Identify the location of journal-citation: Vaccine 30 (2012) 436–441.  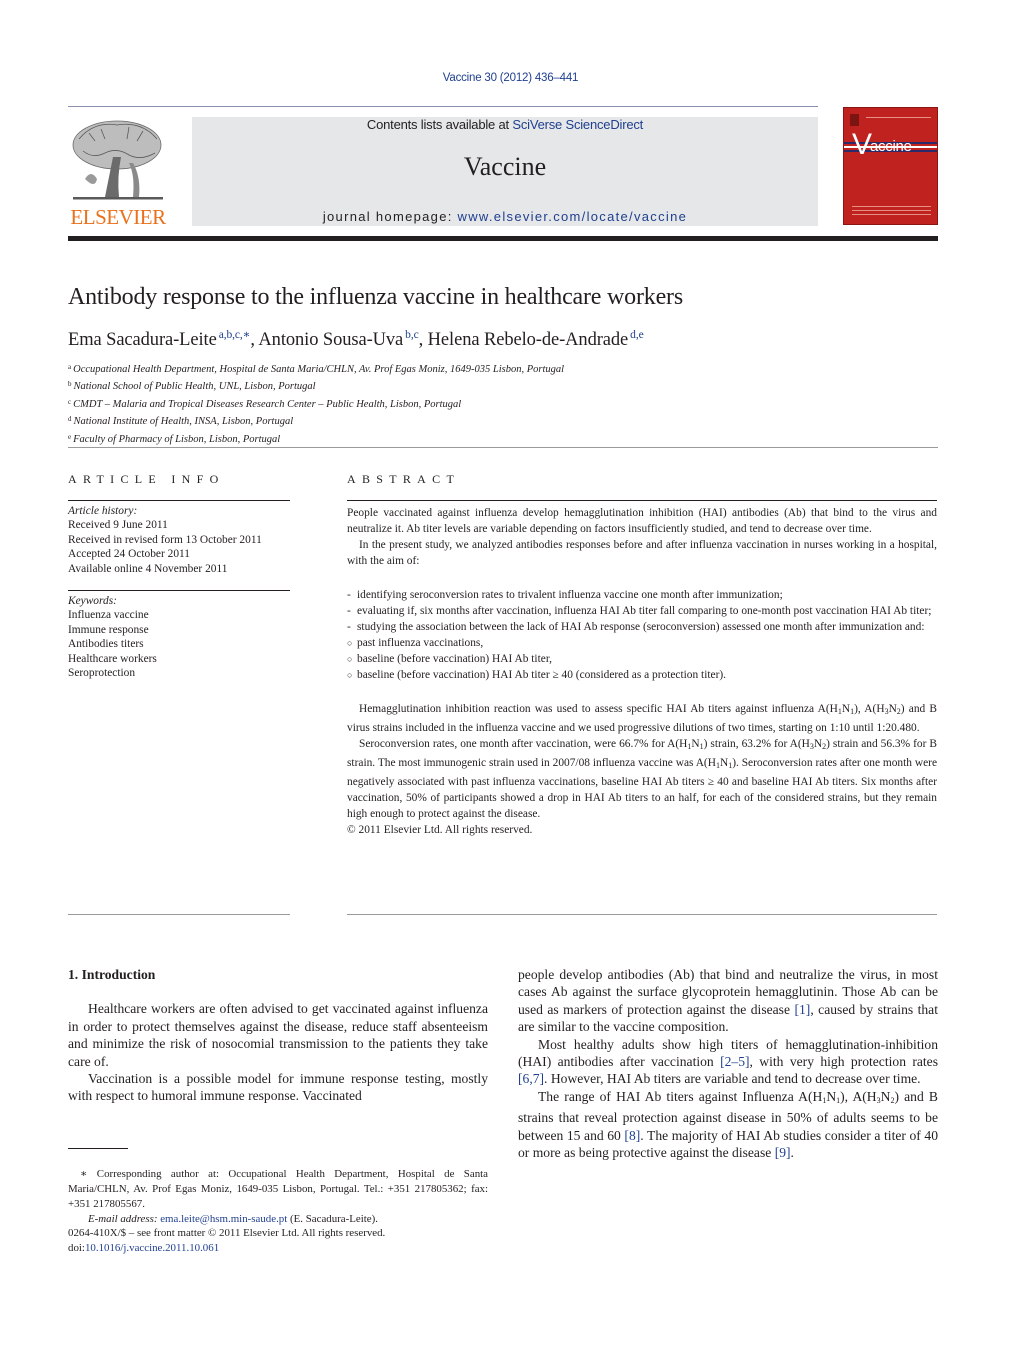
(510, 78).